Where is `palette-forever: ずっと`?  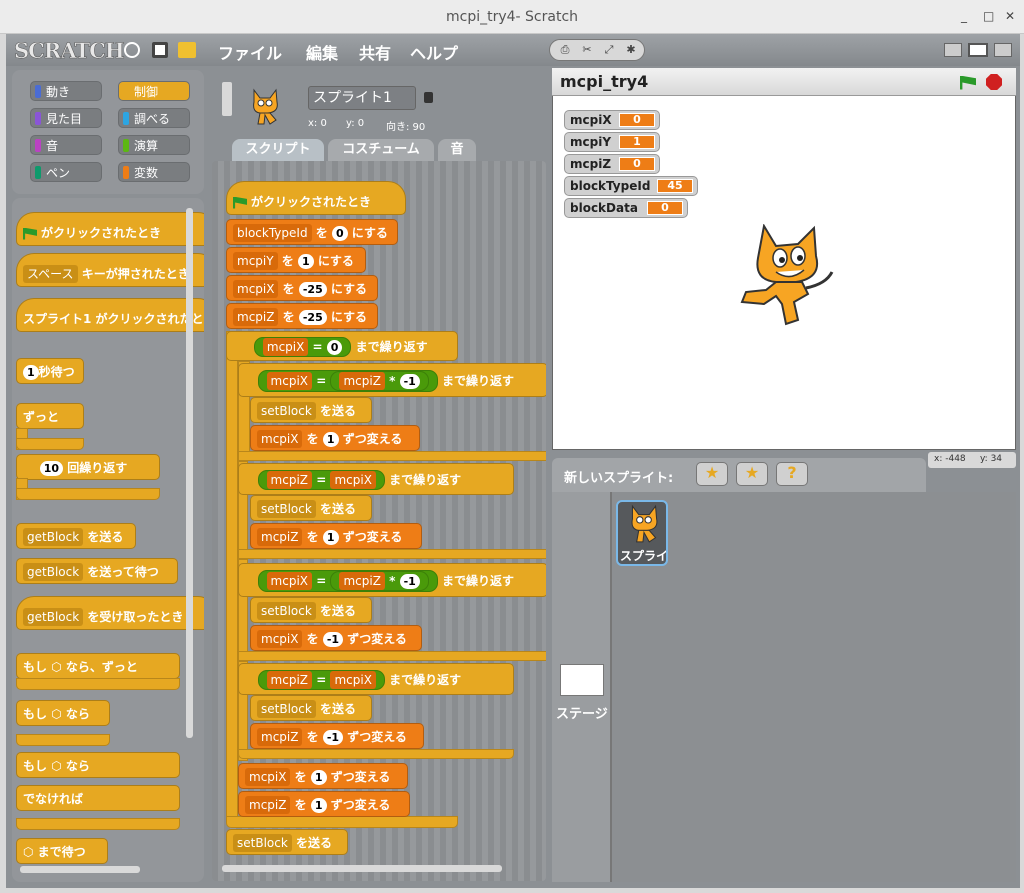
palette-forever: ずっと is located at coordinates (50, 416).